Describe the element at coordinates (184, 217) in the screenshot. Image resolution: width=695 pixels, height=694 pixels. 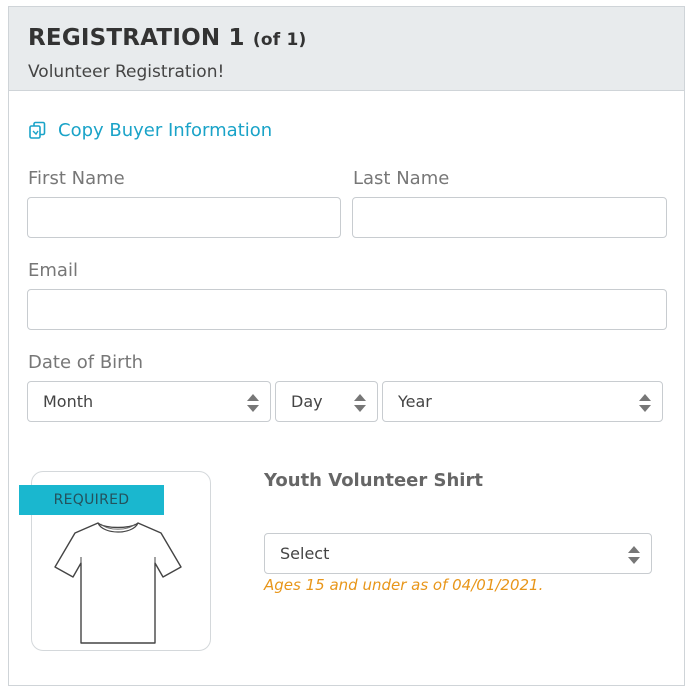
I see `first-name-input` at that location.